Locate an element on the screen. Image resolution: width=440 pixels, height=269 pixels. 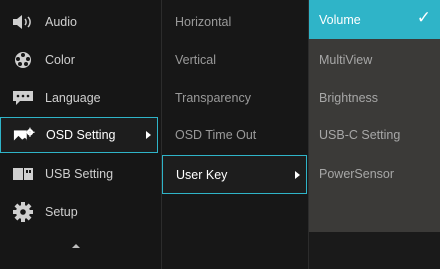
submenu-item-user-key: User Key is located at coordinates (234, 174).